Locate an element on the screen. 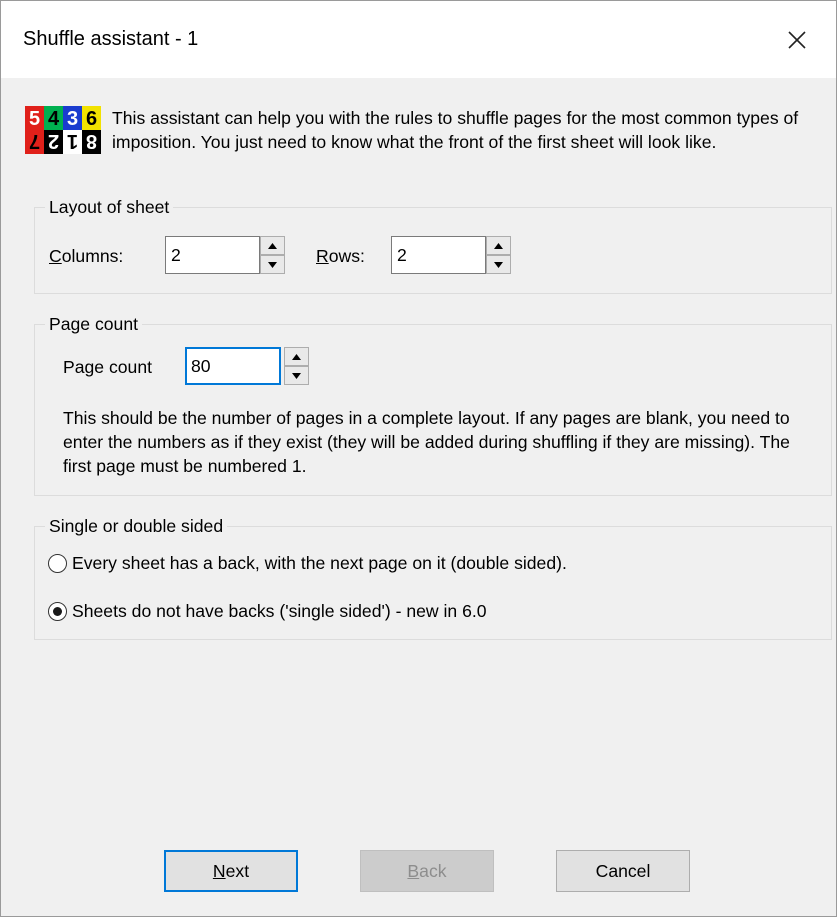 This screenshot has width=837, height=917. columns-input is located at coordinates (212, 255).